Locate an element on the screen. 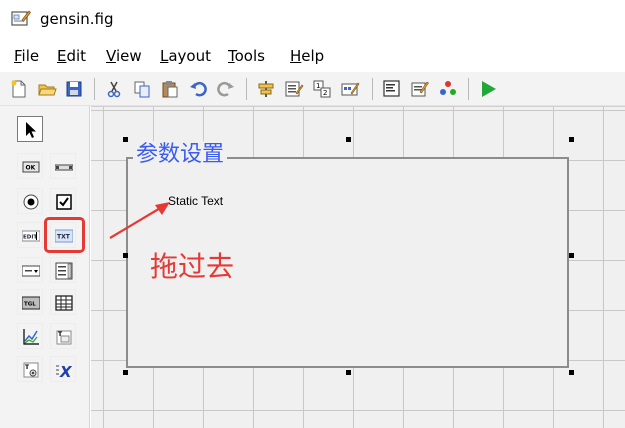 This screenshot has height=428, width=625. svg-text: 2 is located at coordinates (325, 93).